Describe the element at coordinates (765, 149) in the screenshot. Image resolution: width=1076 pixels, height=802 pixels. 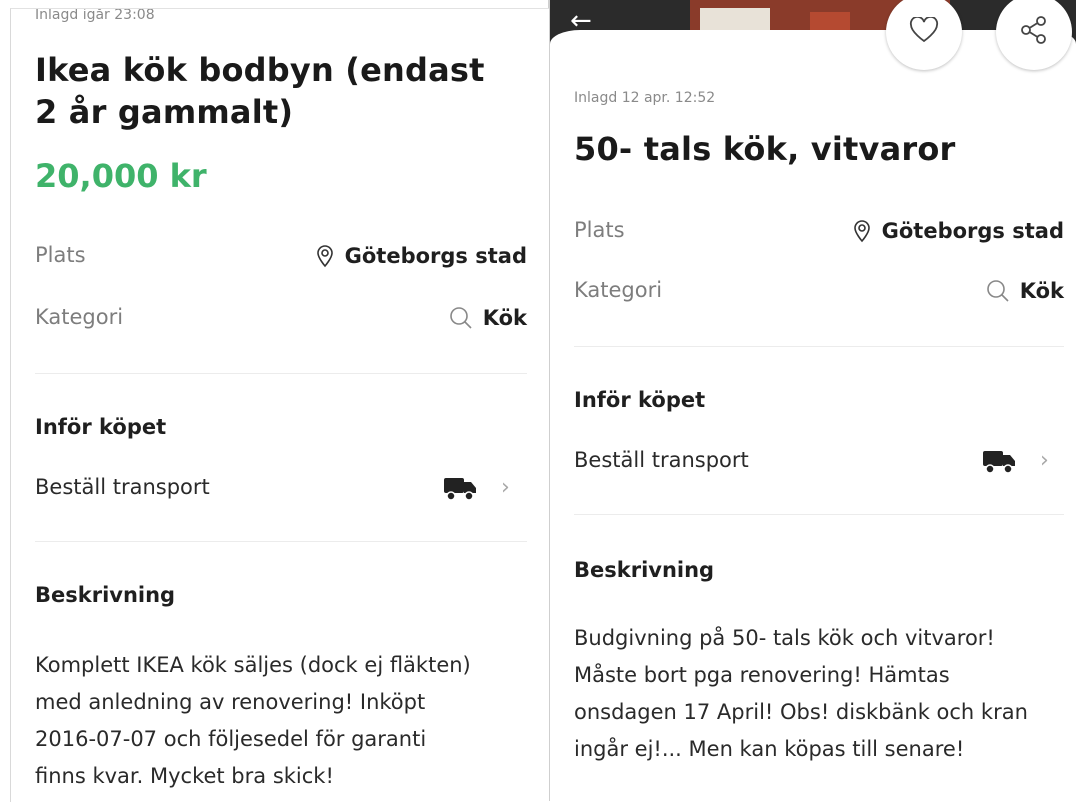
I see `listing-title: 50- tals kök, vitvaror` at that location.